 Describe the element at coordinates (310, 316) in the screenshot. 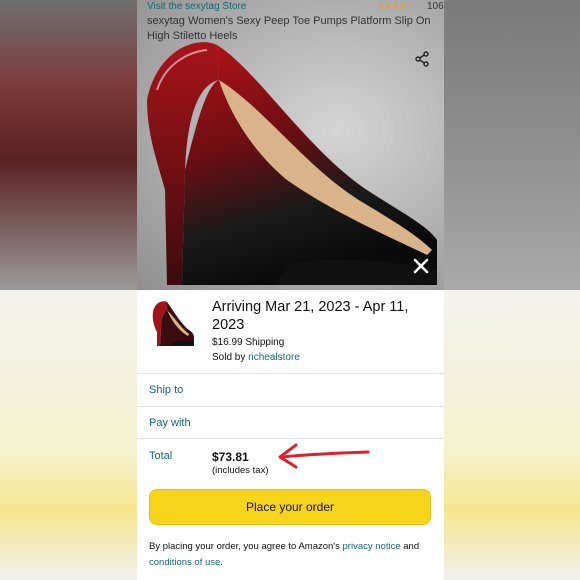

I see `arrival-date: Arriving Mar 21, 2023 - Apr 11, 2023` at that location.